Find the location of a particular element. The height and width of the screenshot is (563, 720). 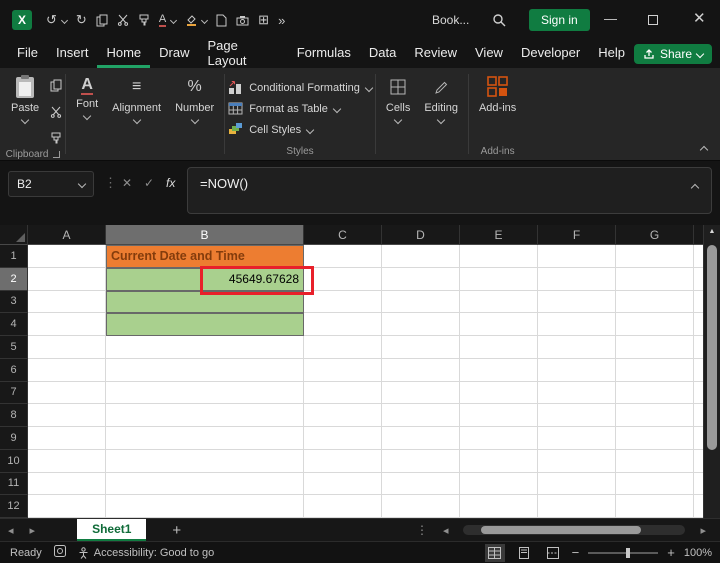

tab-review: Review is located at coordinates (435, 54).